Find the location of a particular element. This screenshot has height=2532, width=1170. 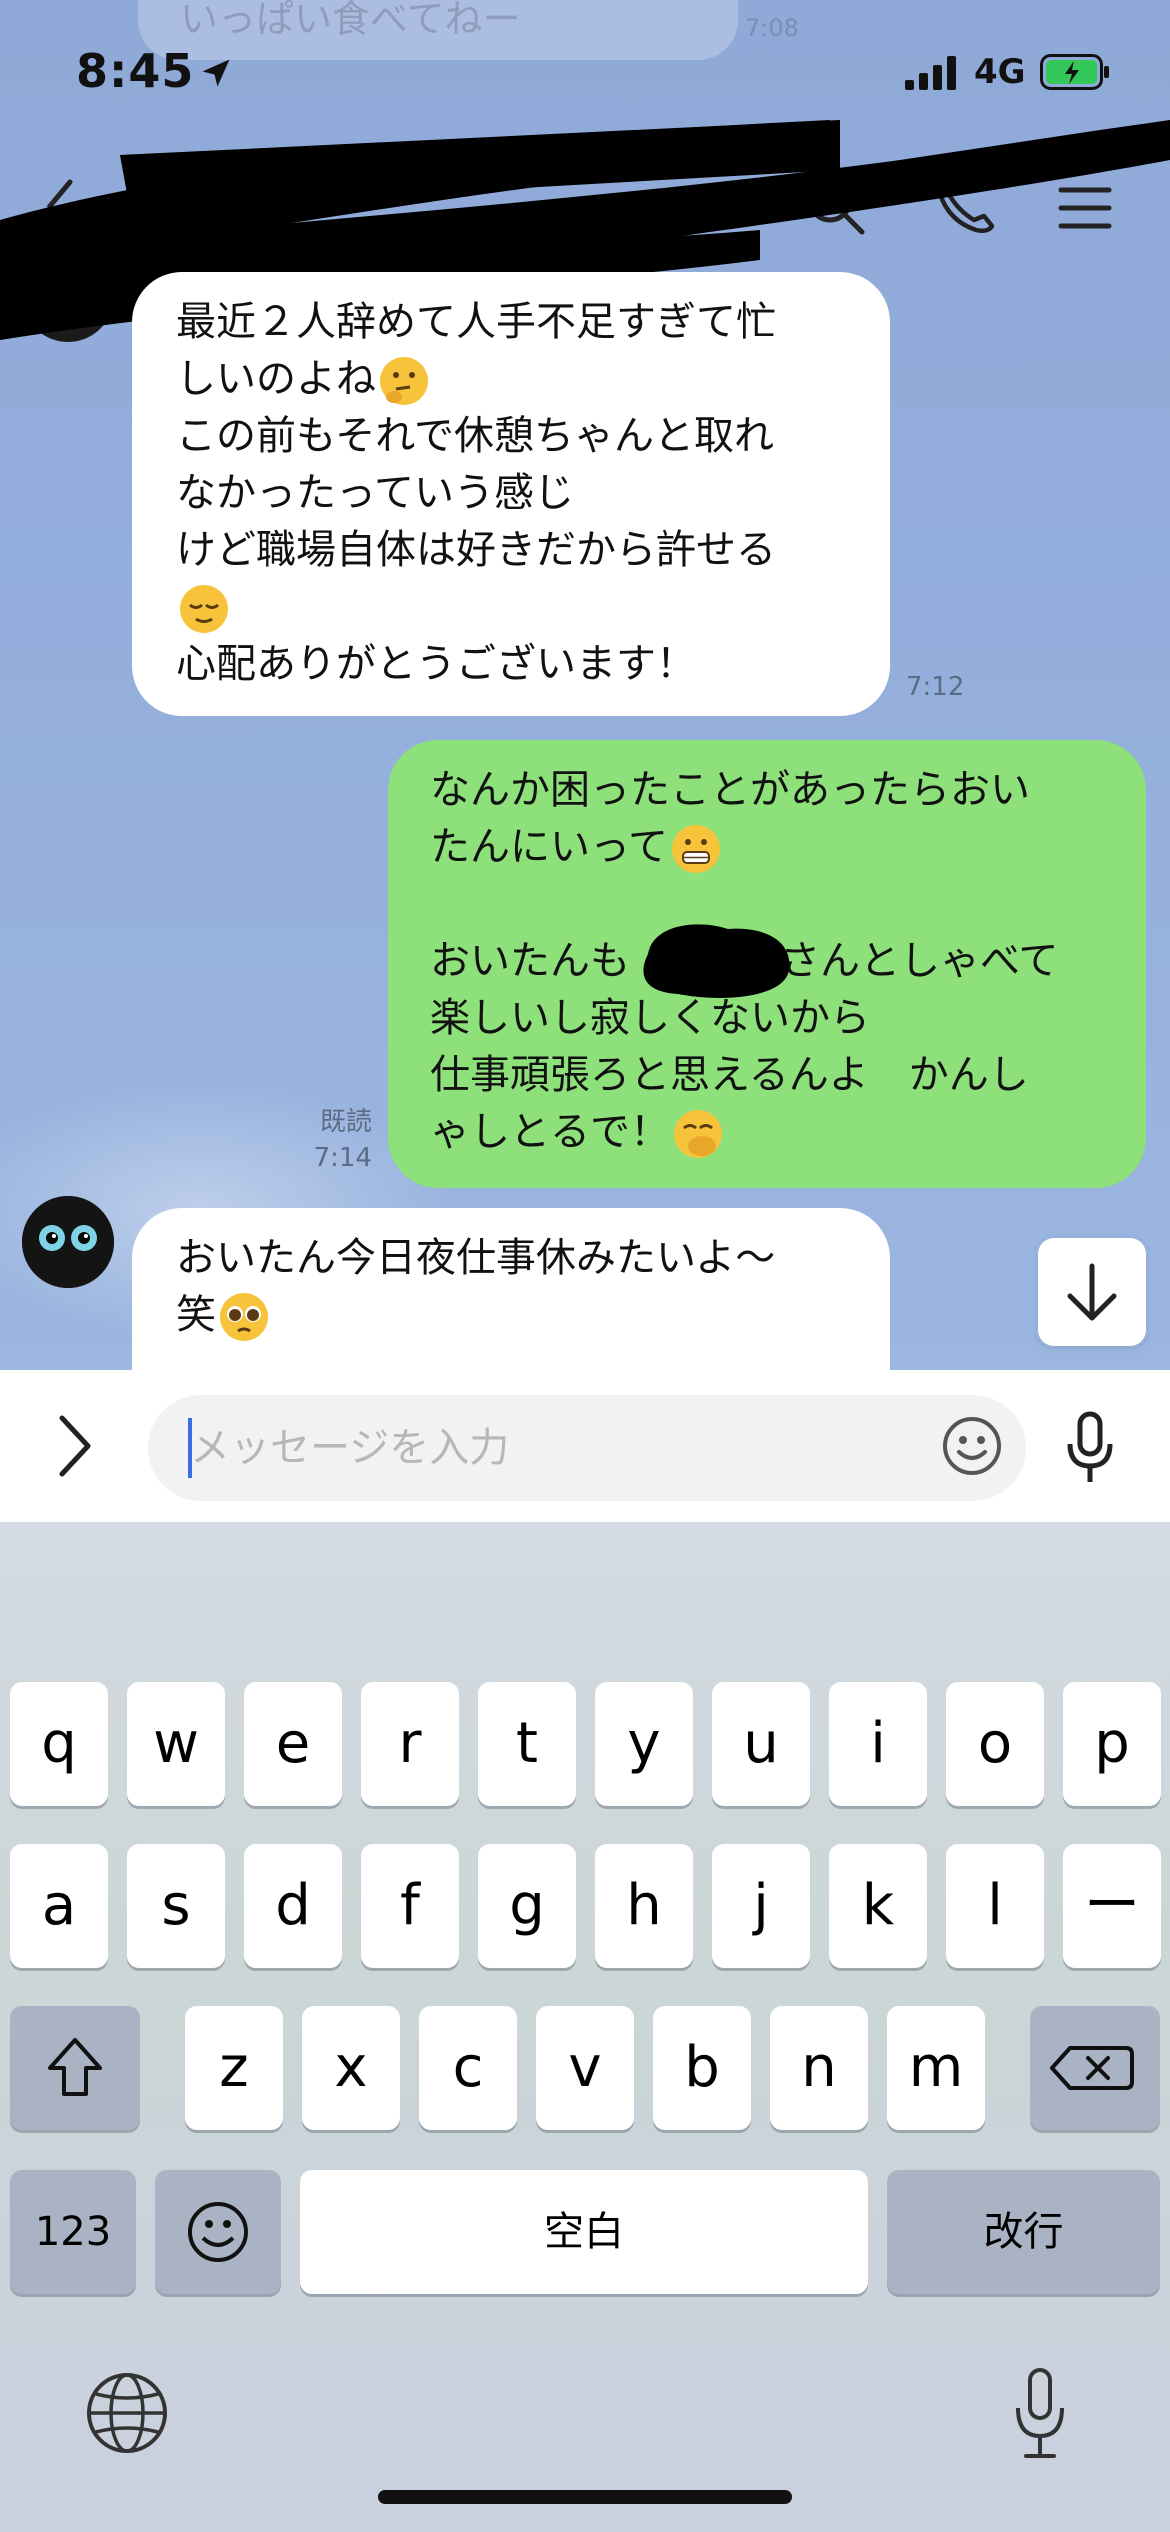

message-line: 心配ありがとうございます！ is located at coordinates (436, 664).